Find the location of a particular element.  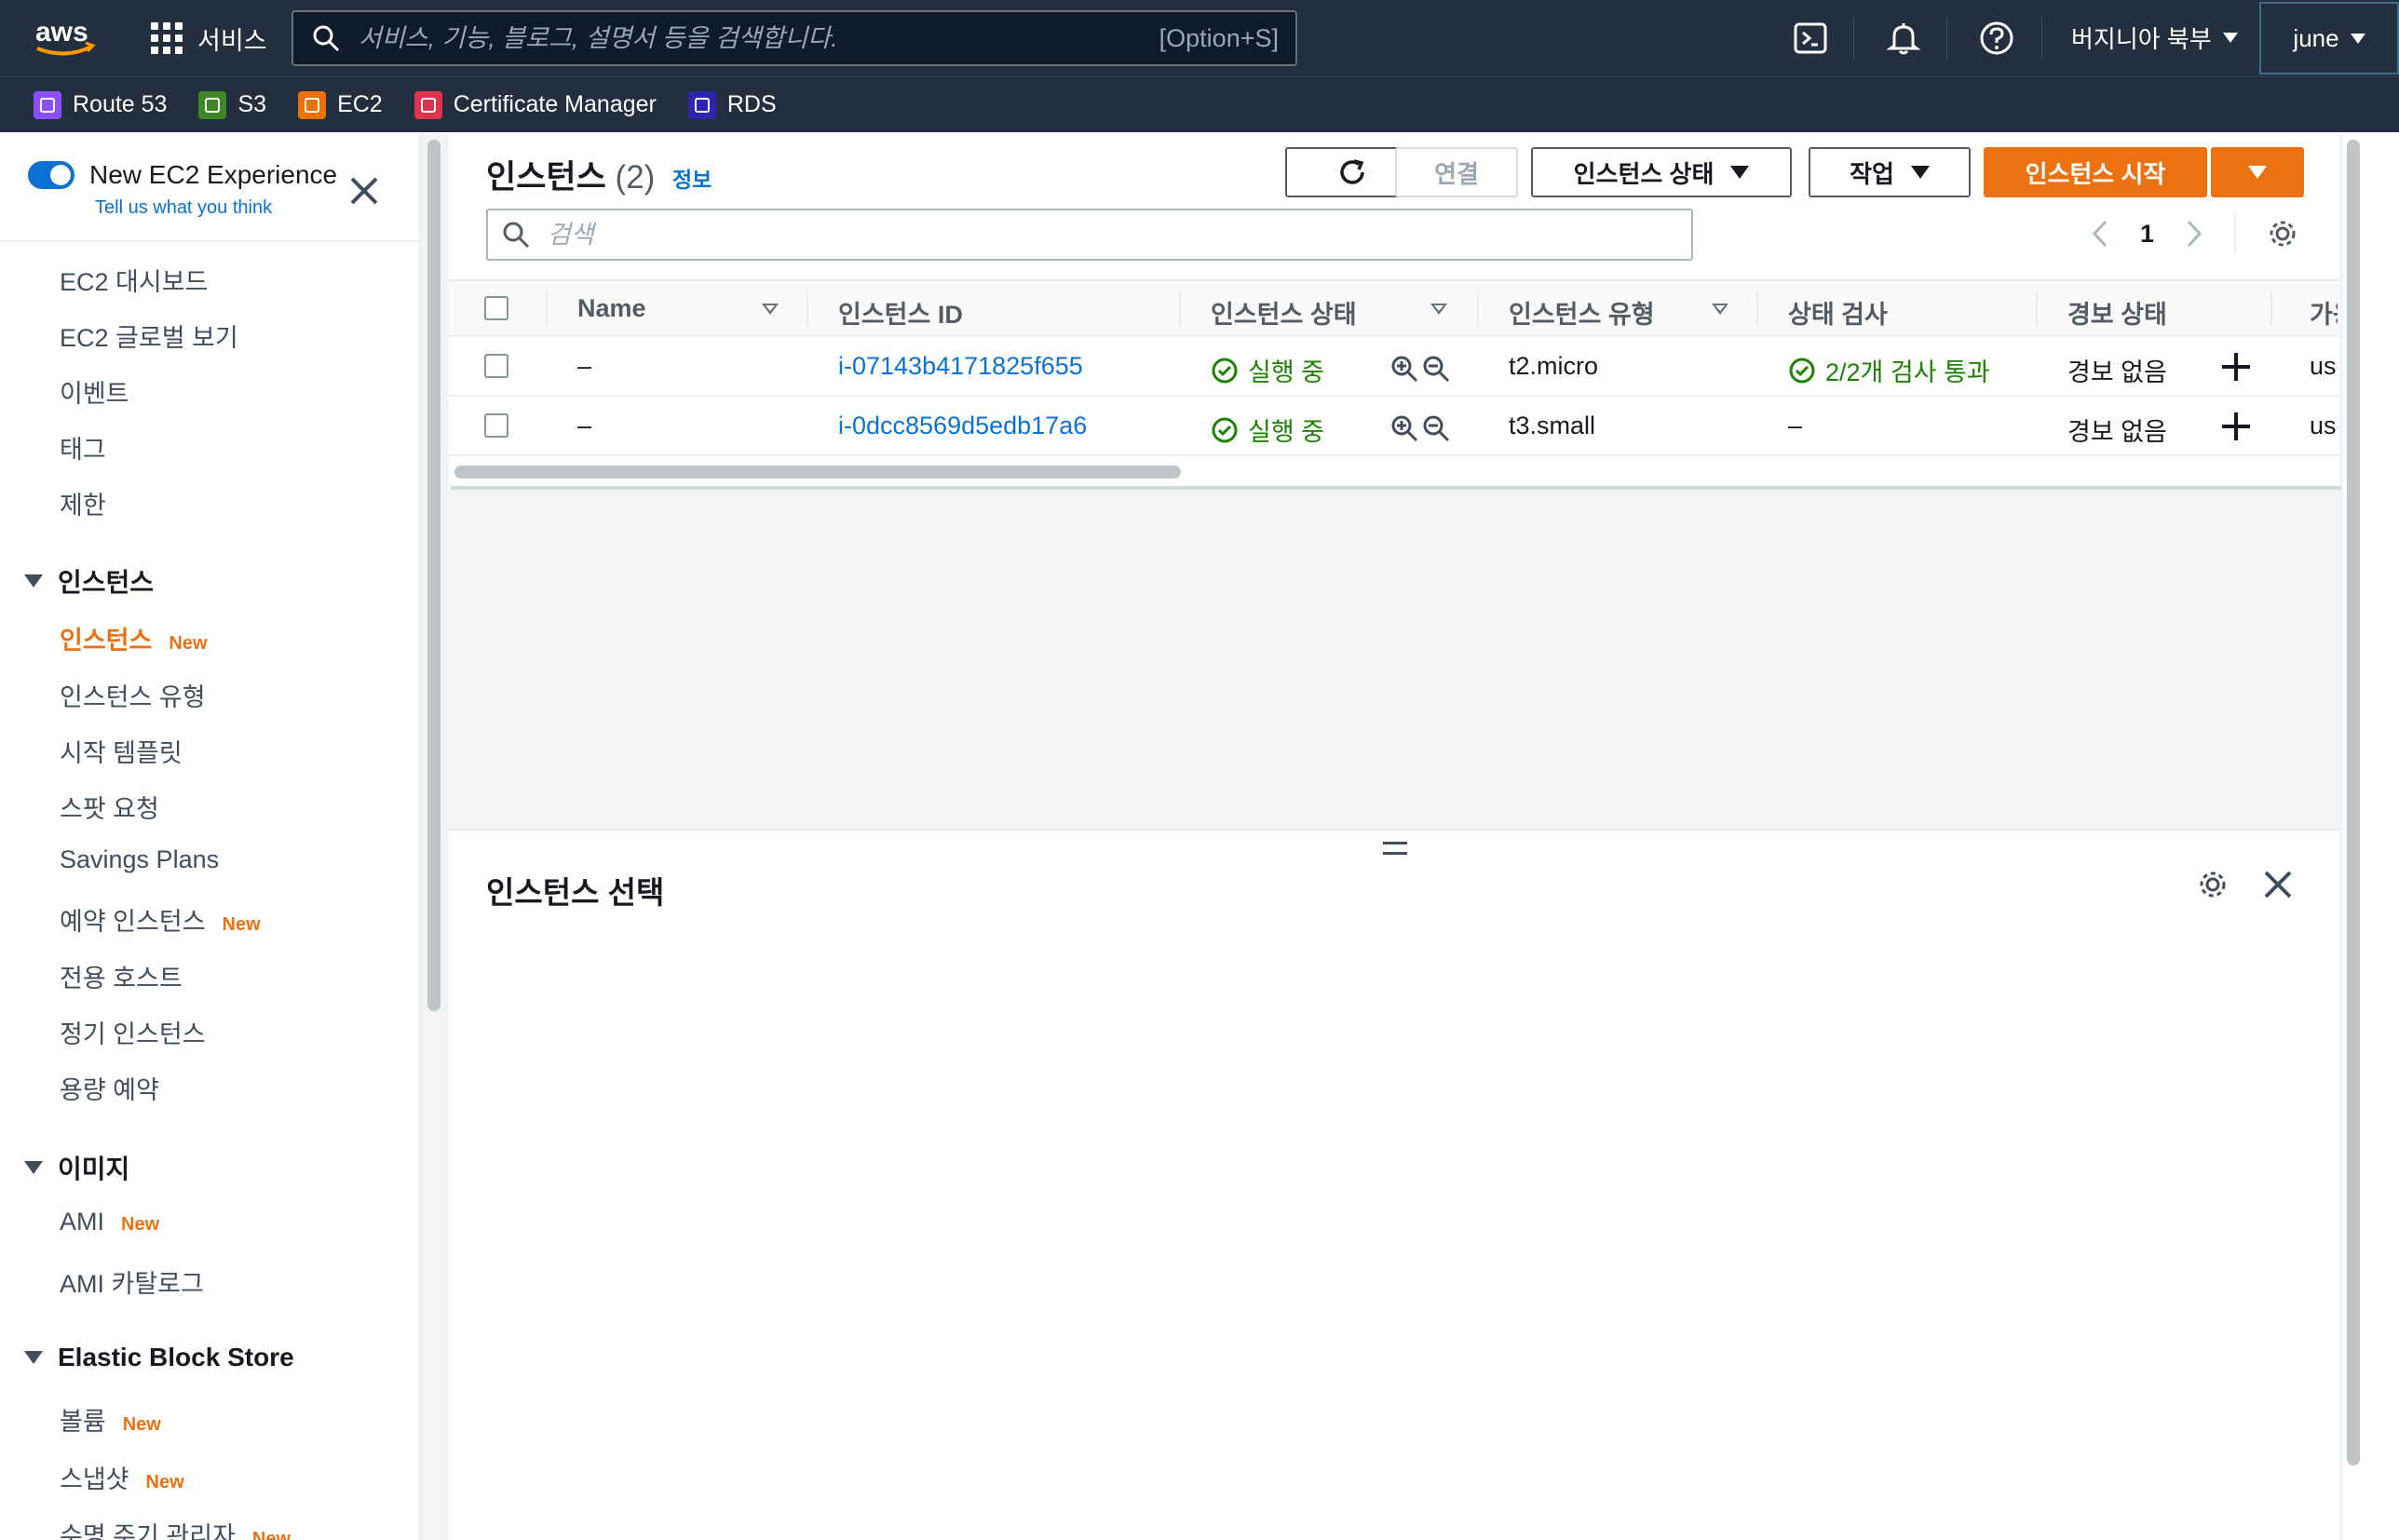

account-menu: june is located at coordinates (2329, 38).